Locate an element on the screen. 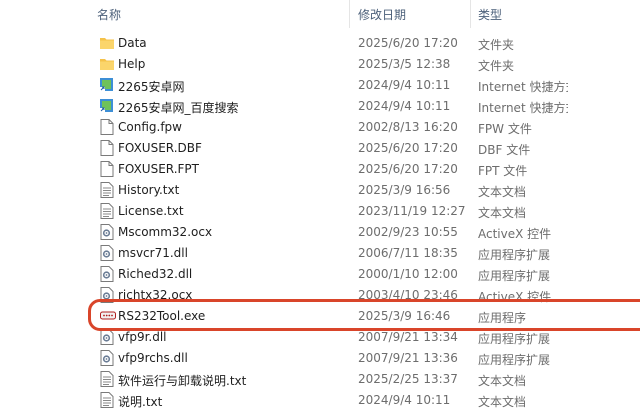 Image resolution: width=640 pixels, height=411 pixels. file-row: 软件运行与卸载说明.txt 2025/2/25 13:37 文本文档 is located at coordinates (320, 379).